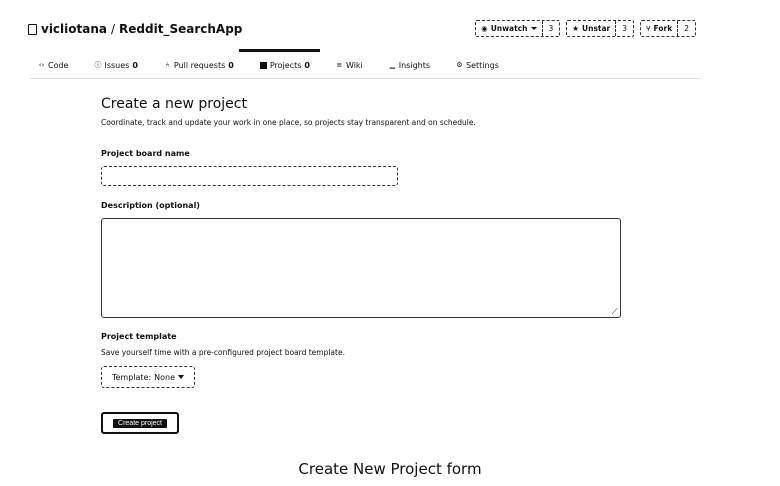 The height and width of the screenshot is (486, 780). I want to click on watch-button: ◉ Unwatch 3, so click(518, 28).